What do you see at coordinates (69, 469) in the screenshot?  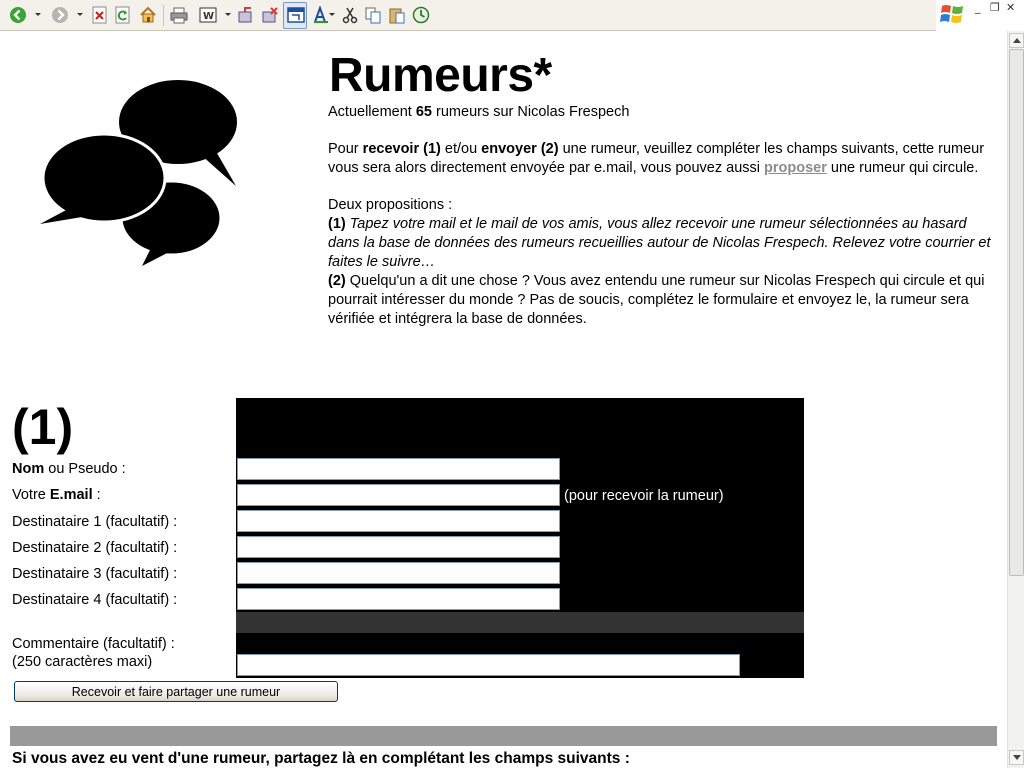 I see `nom-label: Nom ou Pseudo :` at bounding box center [69, 469].